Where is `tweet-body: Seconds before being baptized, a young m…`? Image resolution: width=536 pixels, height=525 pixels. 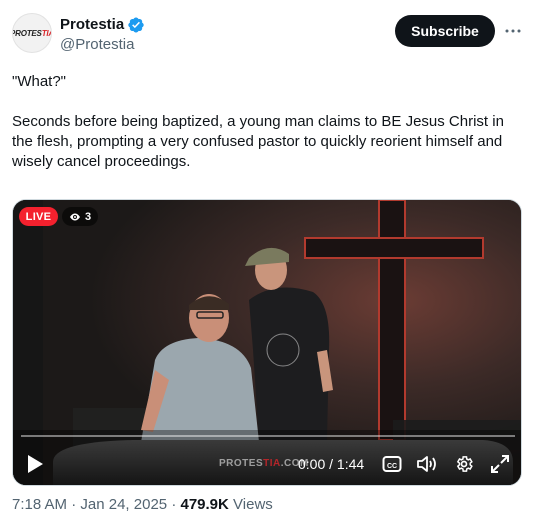 tweet-body: Seconds before being baptized, a young m… is located at coordinates (258, 141).